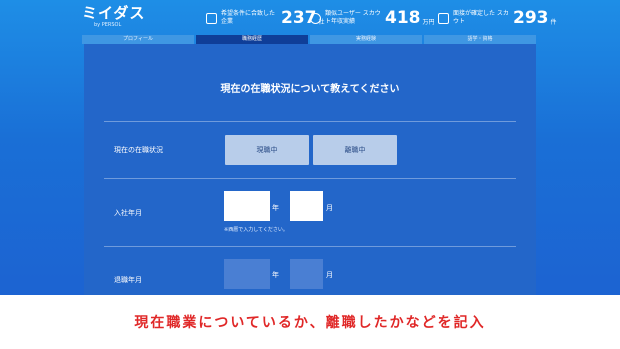 This screenshot has width=620, height=349. Describe the element at coordinates (128, 213) in the screenshot. I see `join-date-label: 入社年月` at that location.